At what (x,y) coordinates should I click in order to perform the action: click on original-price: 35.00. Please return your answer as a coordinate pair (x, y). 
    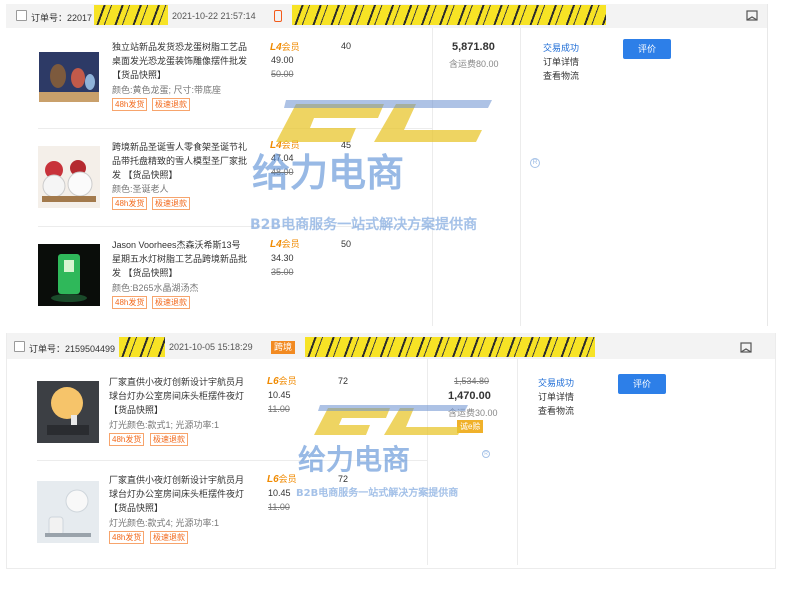
    Looking at the image, I should click on (282, 272).